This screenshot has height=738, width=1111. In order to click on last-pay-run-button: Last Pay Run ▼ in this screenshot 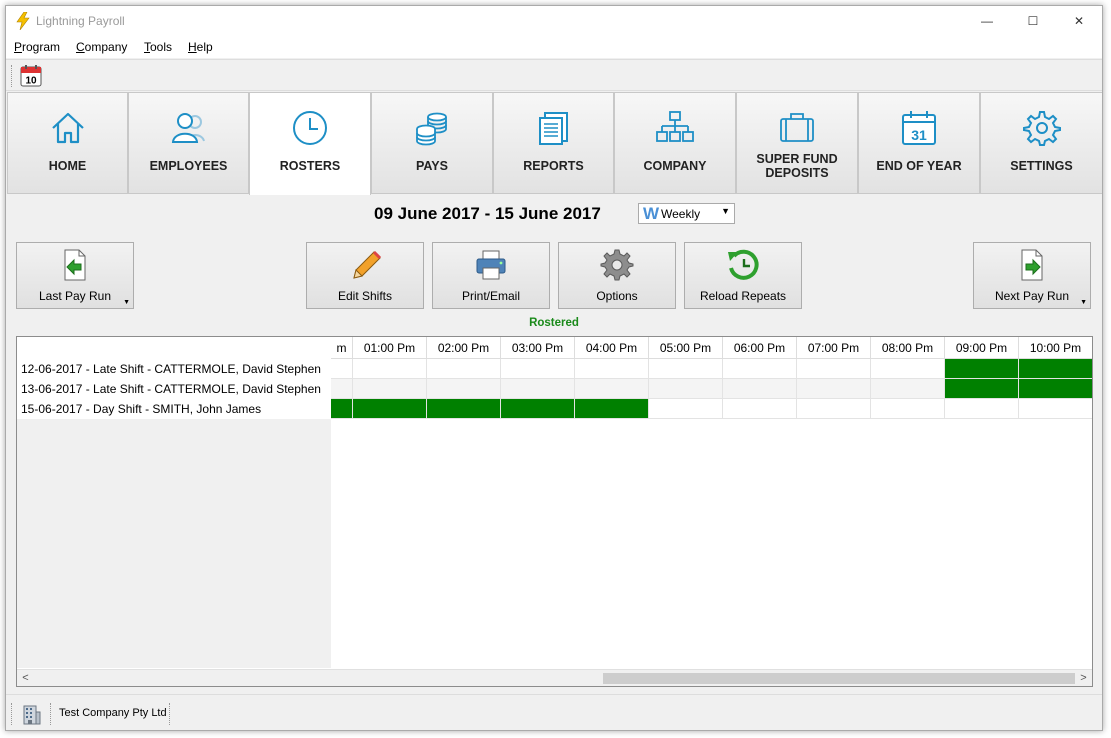, I will do `click(75, 275)`.